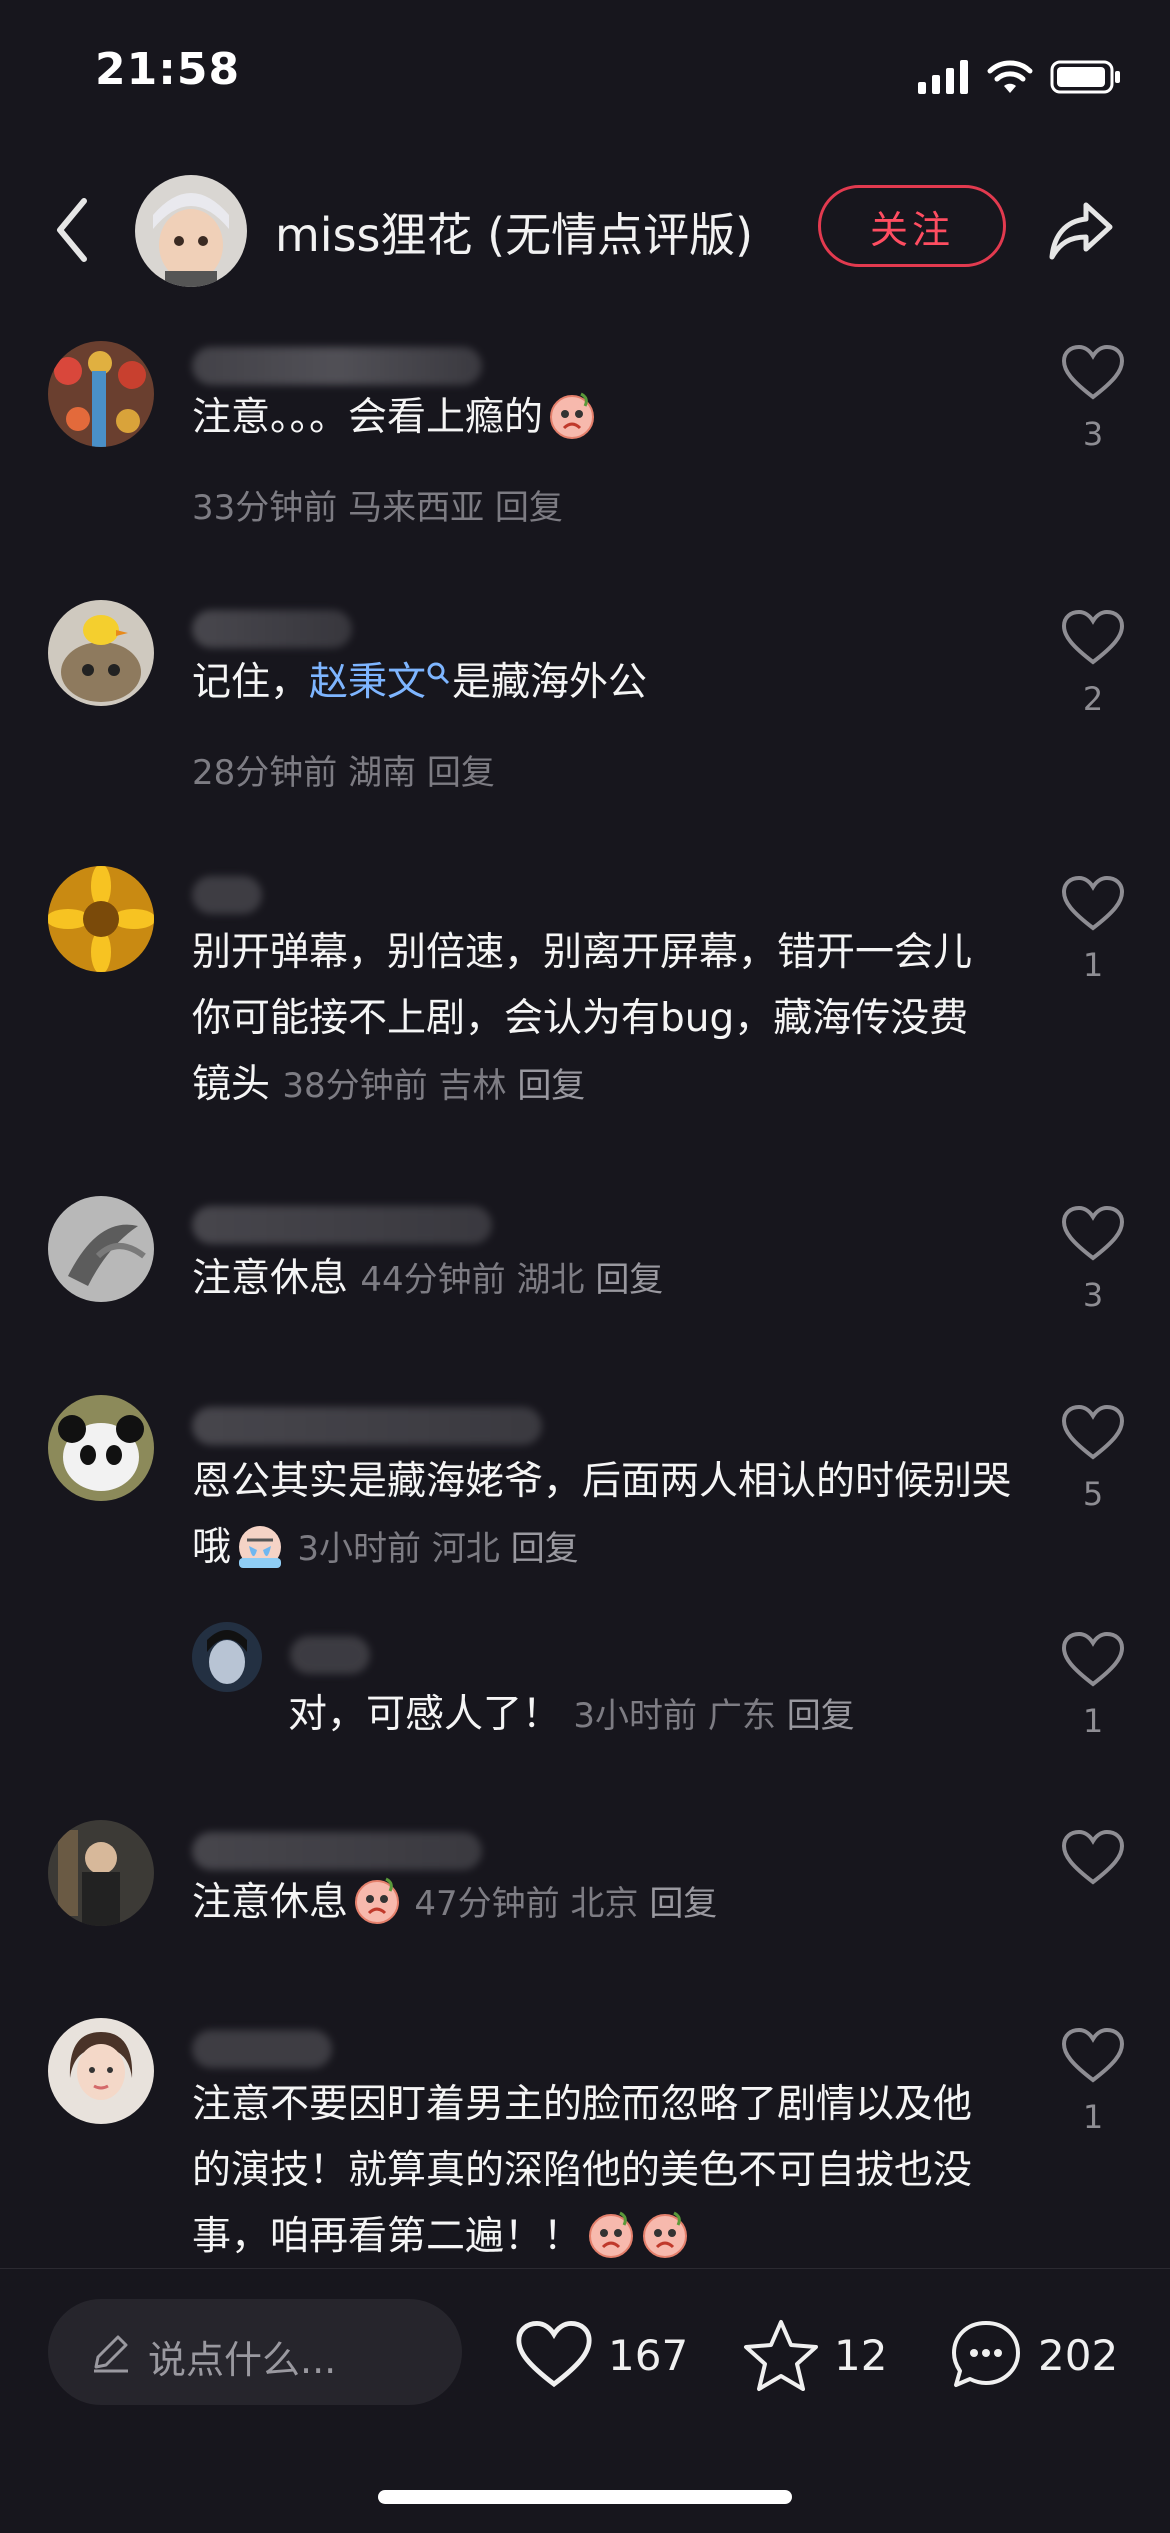 The height and width of the screenshot is (2533, 1170). Describe the element at coordinates (1078, 2355) in the screenshot. I see `comment-total: 202` at that location.